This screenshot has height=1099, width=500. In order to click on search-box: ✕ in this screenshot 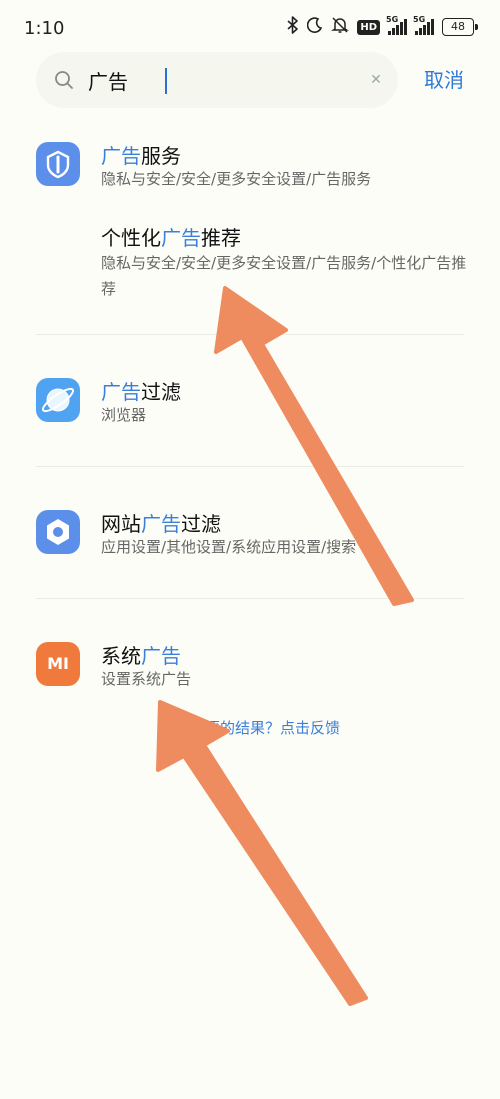, I will do `click(217, 80)`.